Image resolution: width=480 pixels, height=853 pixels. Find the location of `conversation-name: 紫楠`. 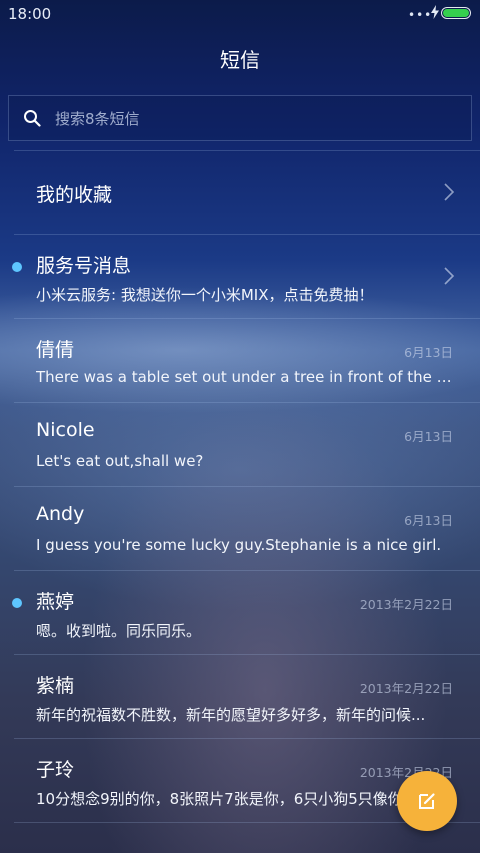

conversation-name: 紫楠 is located at coordinates (55, 686).